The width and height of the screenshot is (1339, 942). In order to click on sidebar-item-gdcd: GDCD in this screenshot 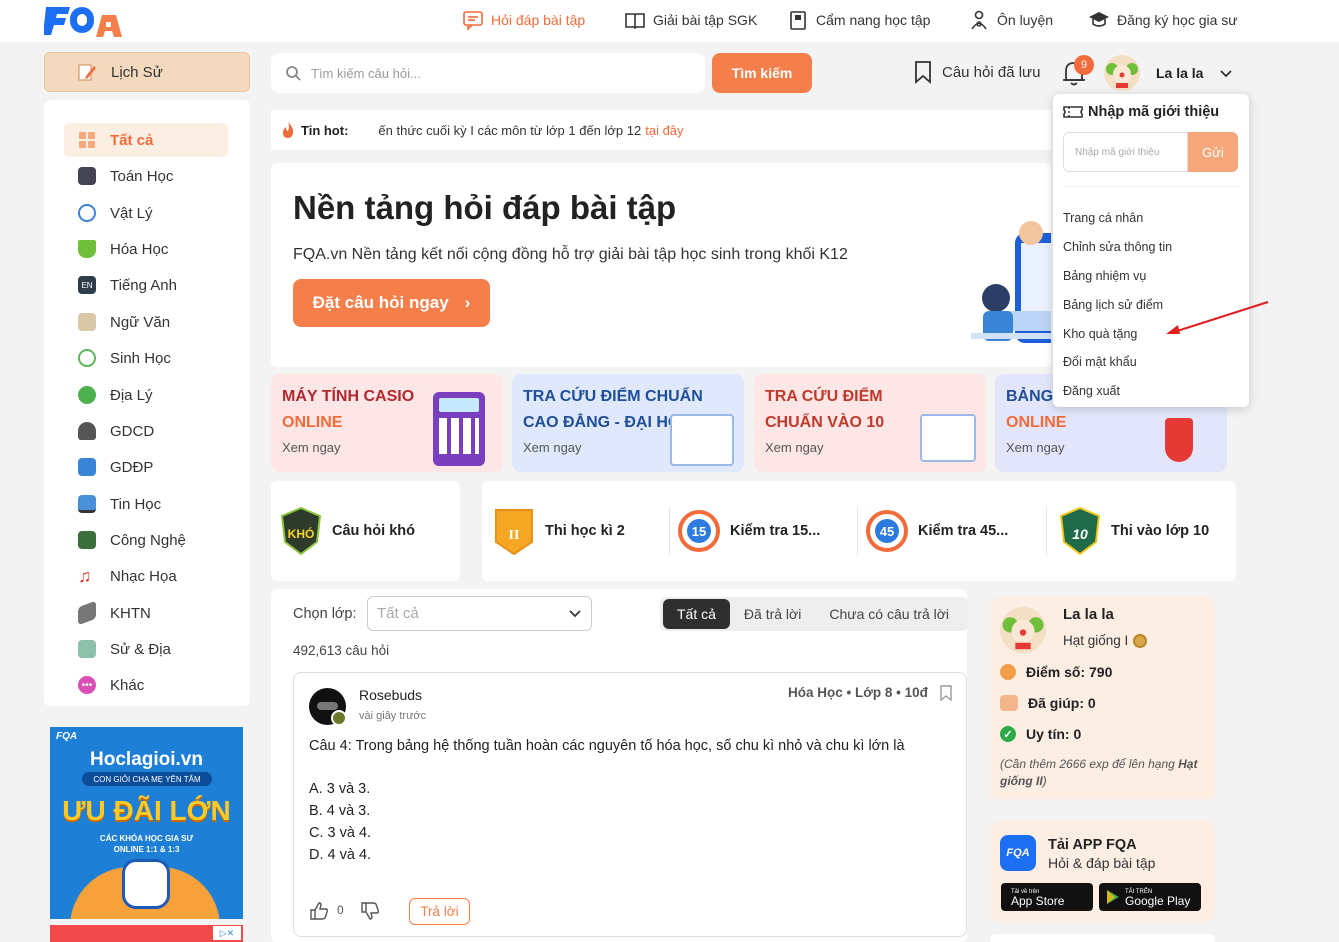, I will do `click(146, 431)`.